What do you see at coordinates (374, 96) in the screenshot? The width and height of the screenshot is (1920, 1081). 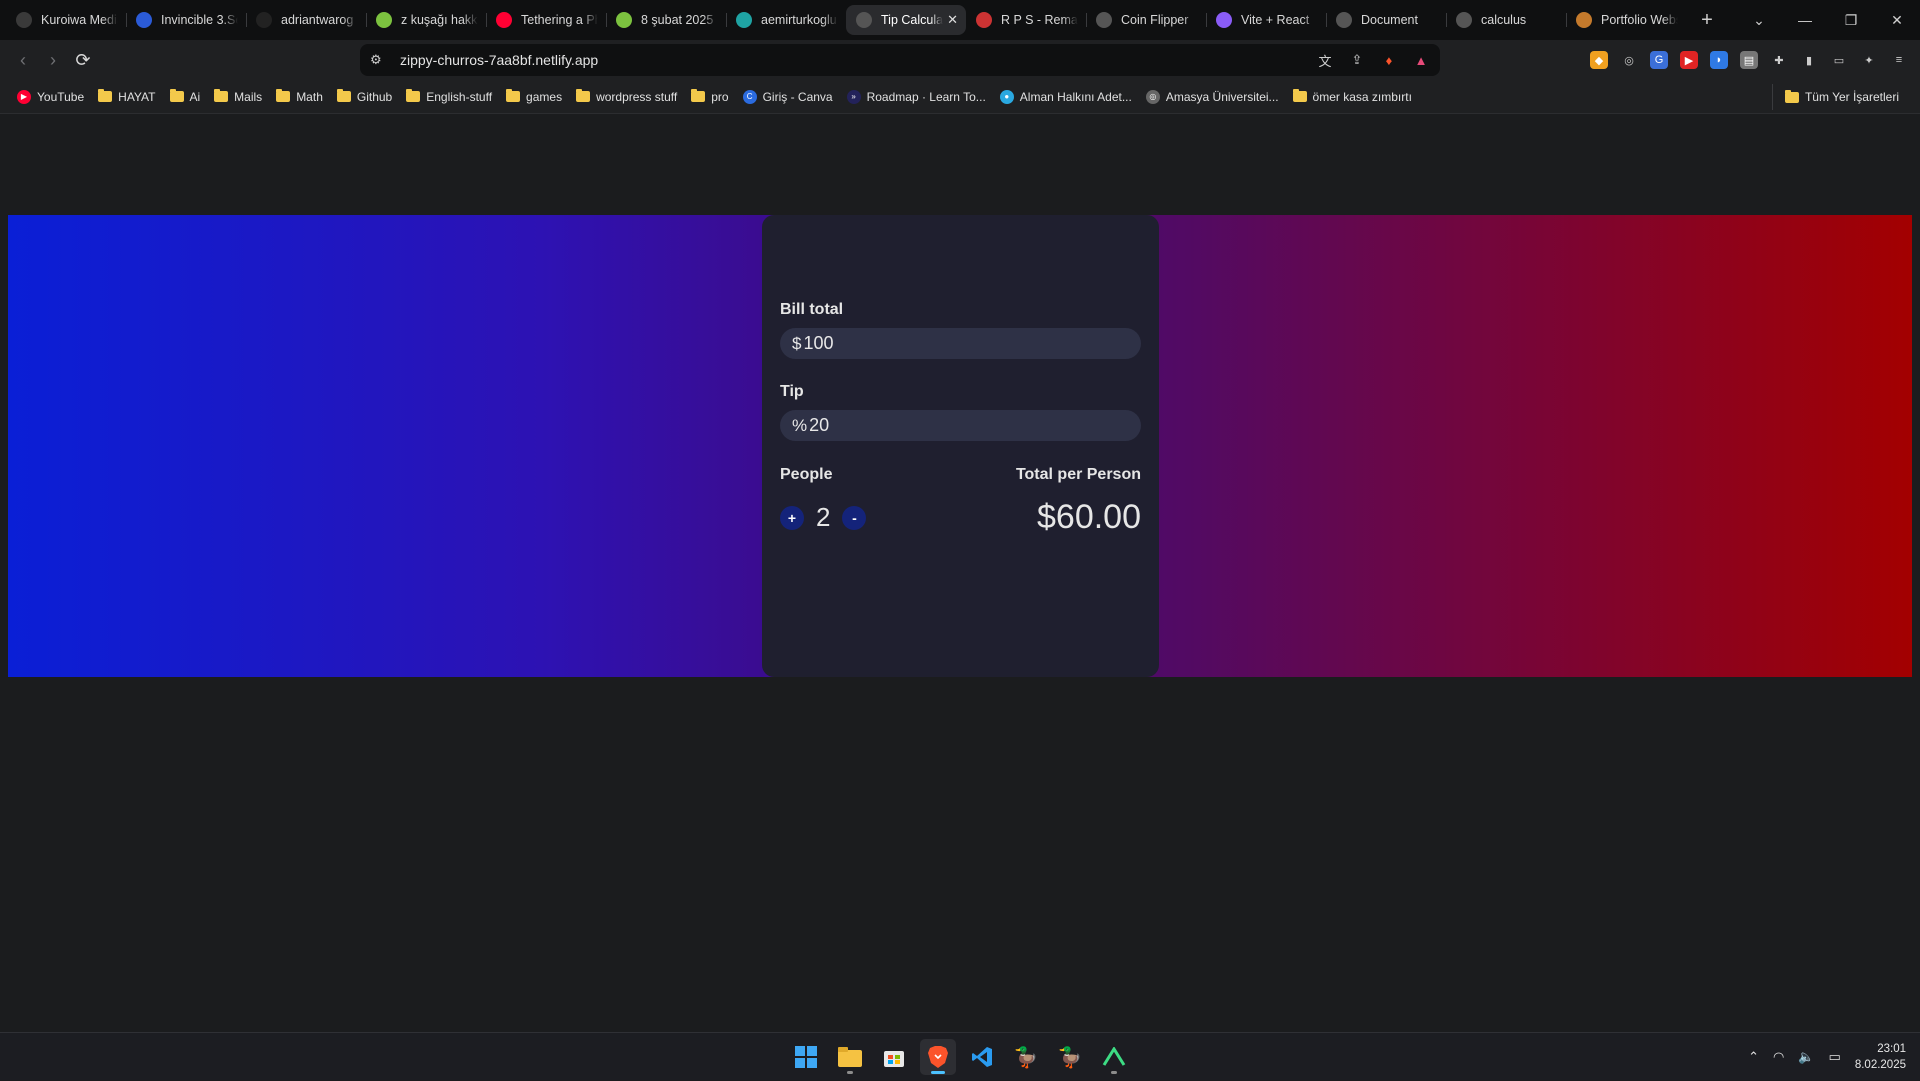 I see `bookmark-label: Github` at bounding box center [374, 96].